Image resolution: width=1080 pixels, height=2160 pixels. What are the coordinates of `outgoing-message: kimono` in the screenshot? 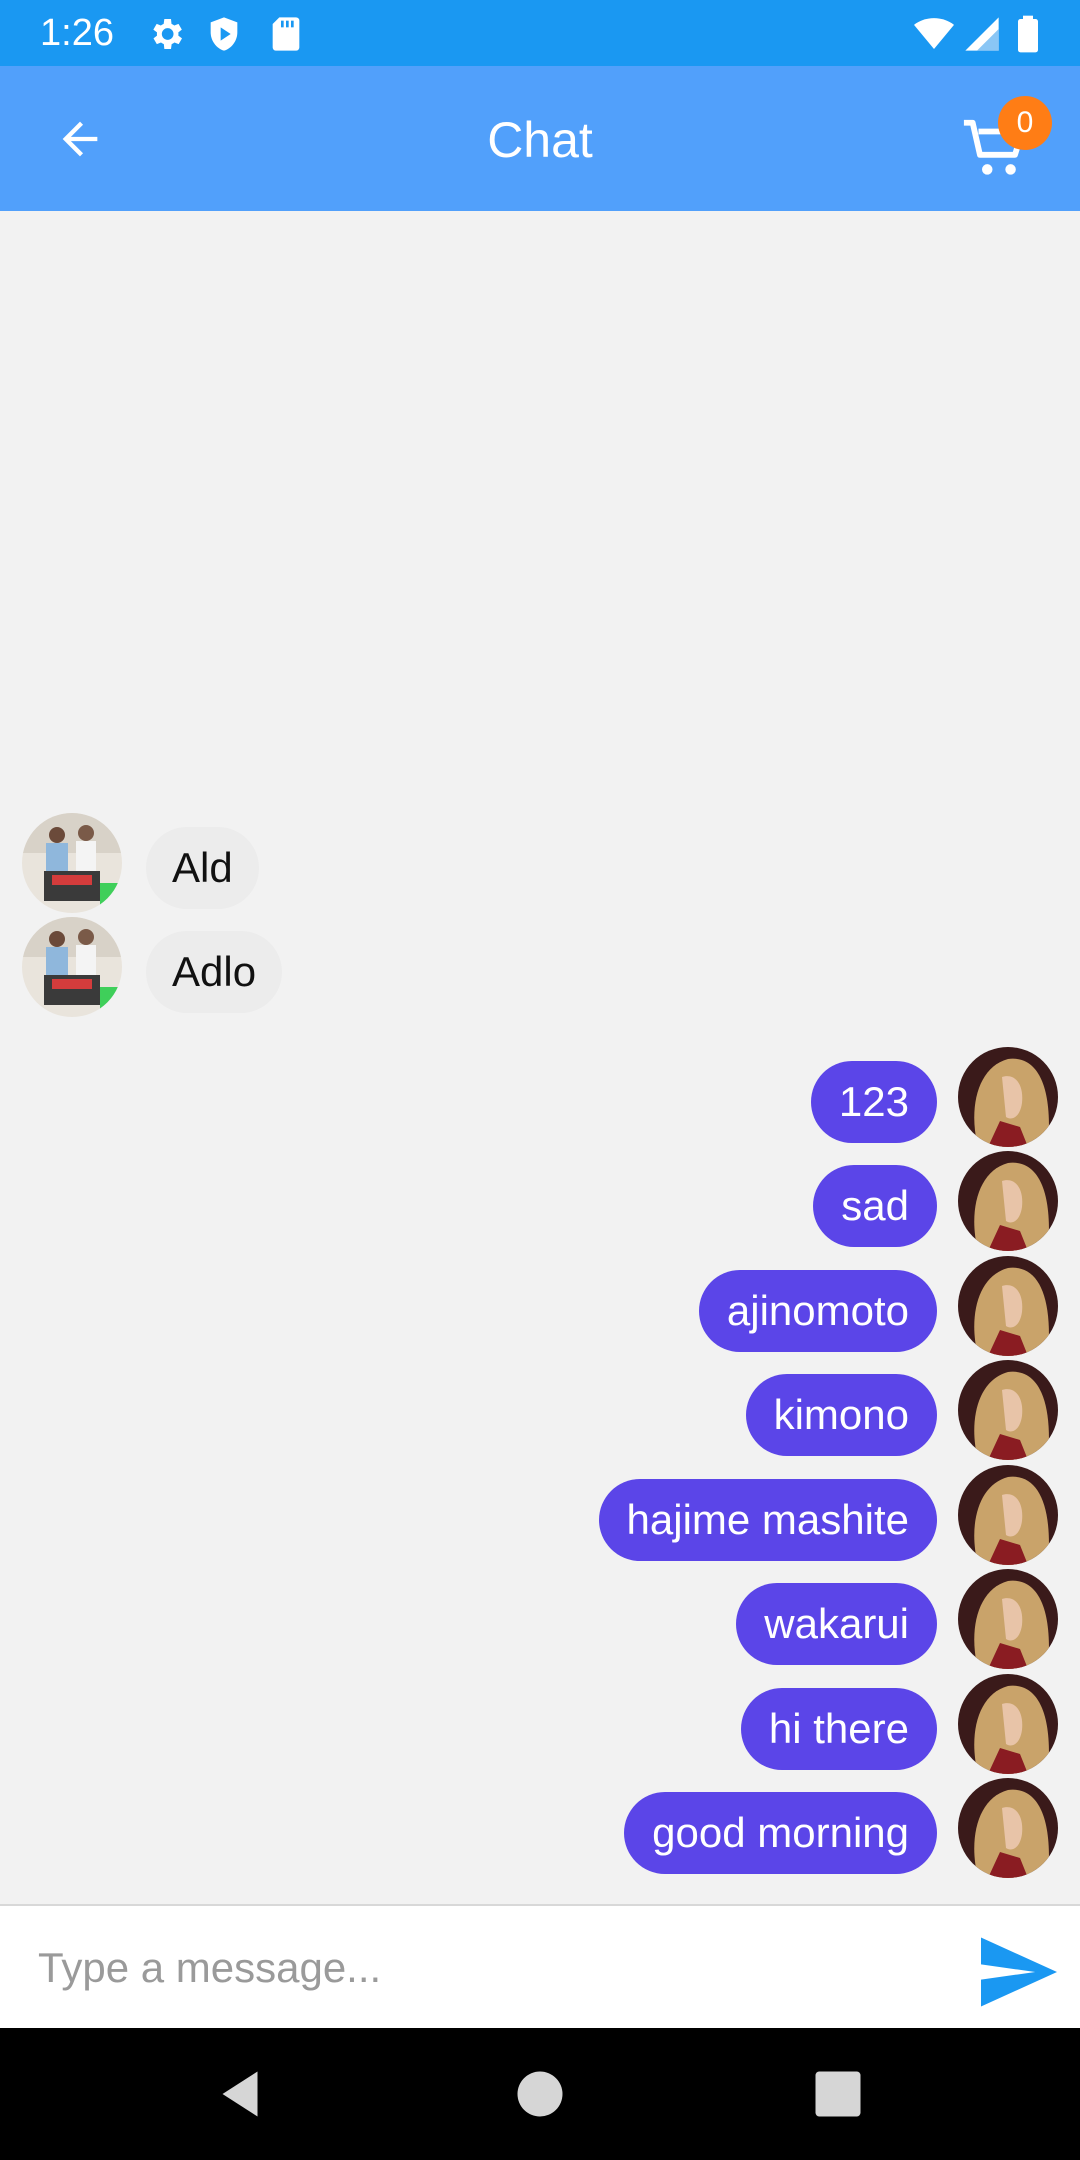 It's located at (540, 1412).